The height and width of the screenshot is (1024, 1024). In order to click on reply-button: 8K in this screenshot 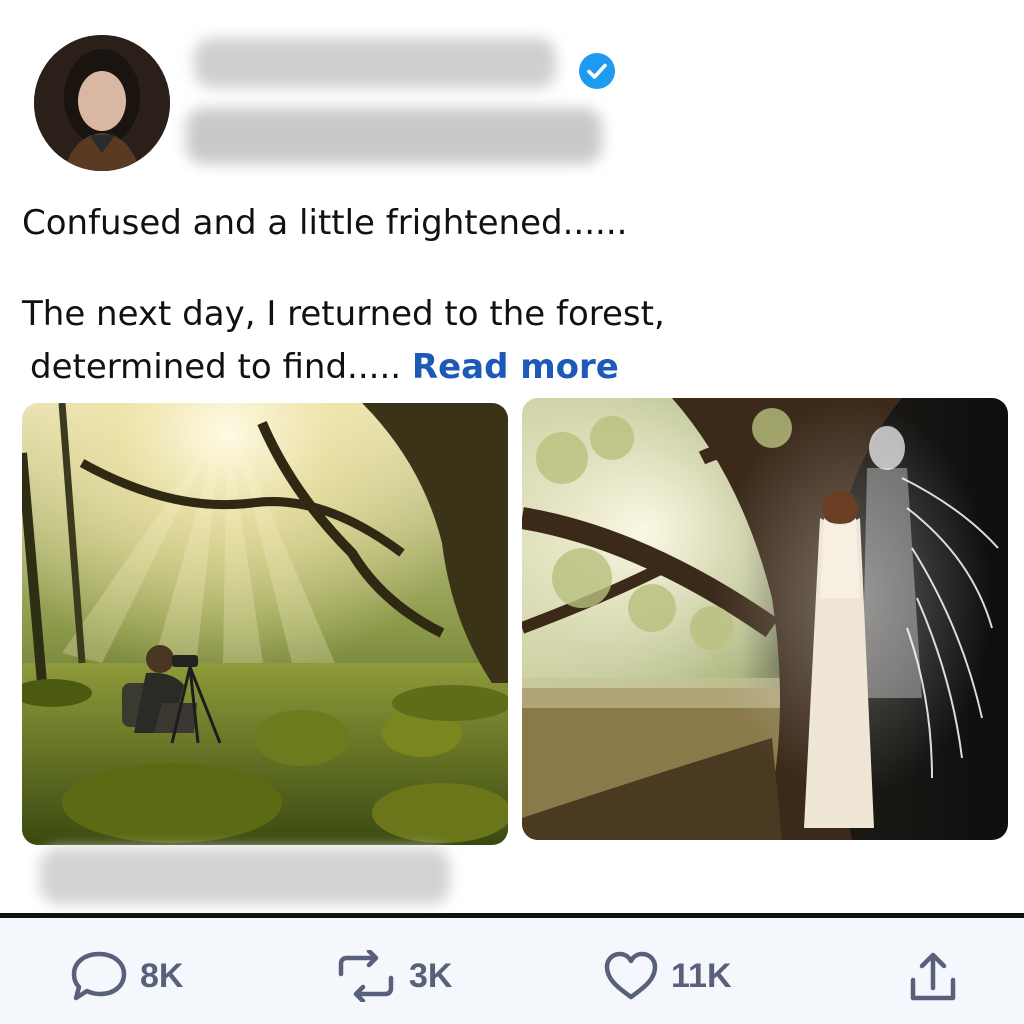, I will do `click(126, 976)`.